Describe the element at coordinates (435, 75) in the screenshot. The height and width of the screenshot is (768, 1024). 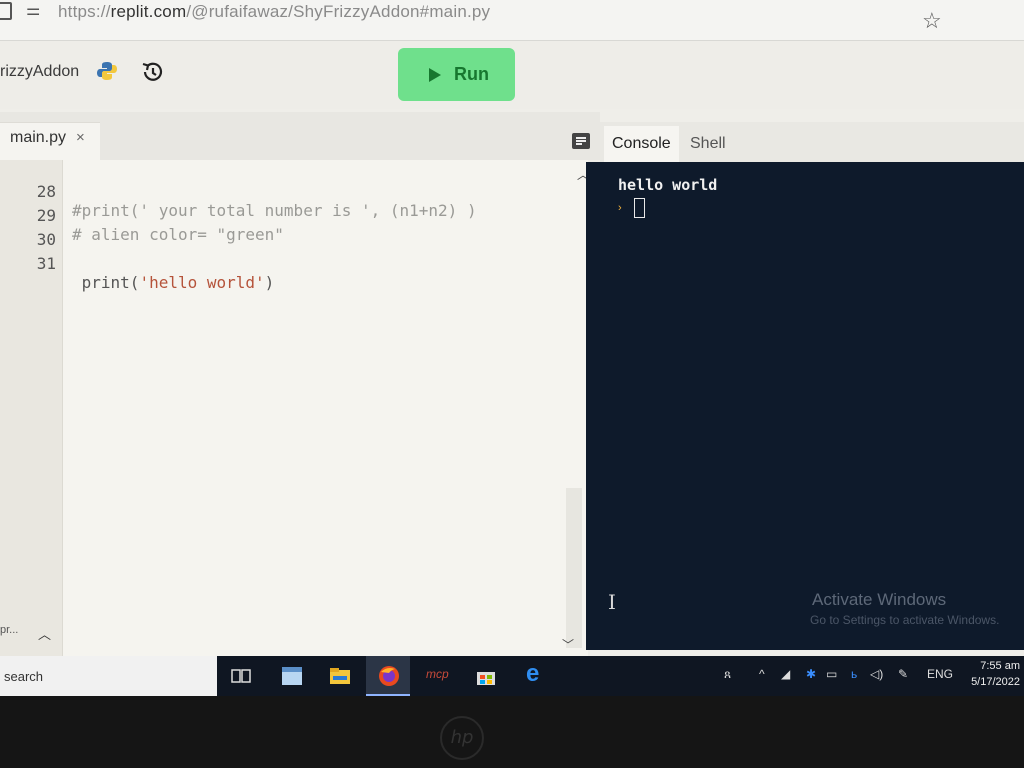
I see `play-icon` at that location.